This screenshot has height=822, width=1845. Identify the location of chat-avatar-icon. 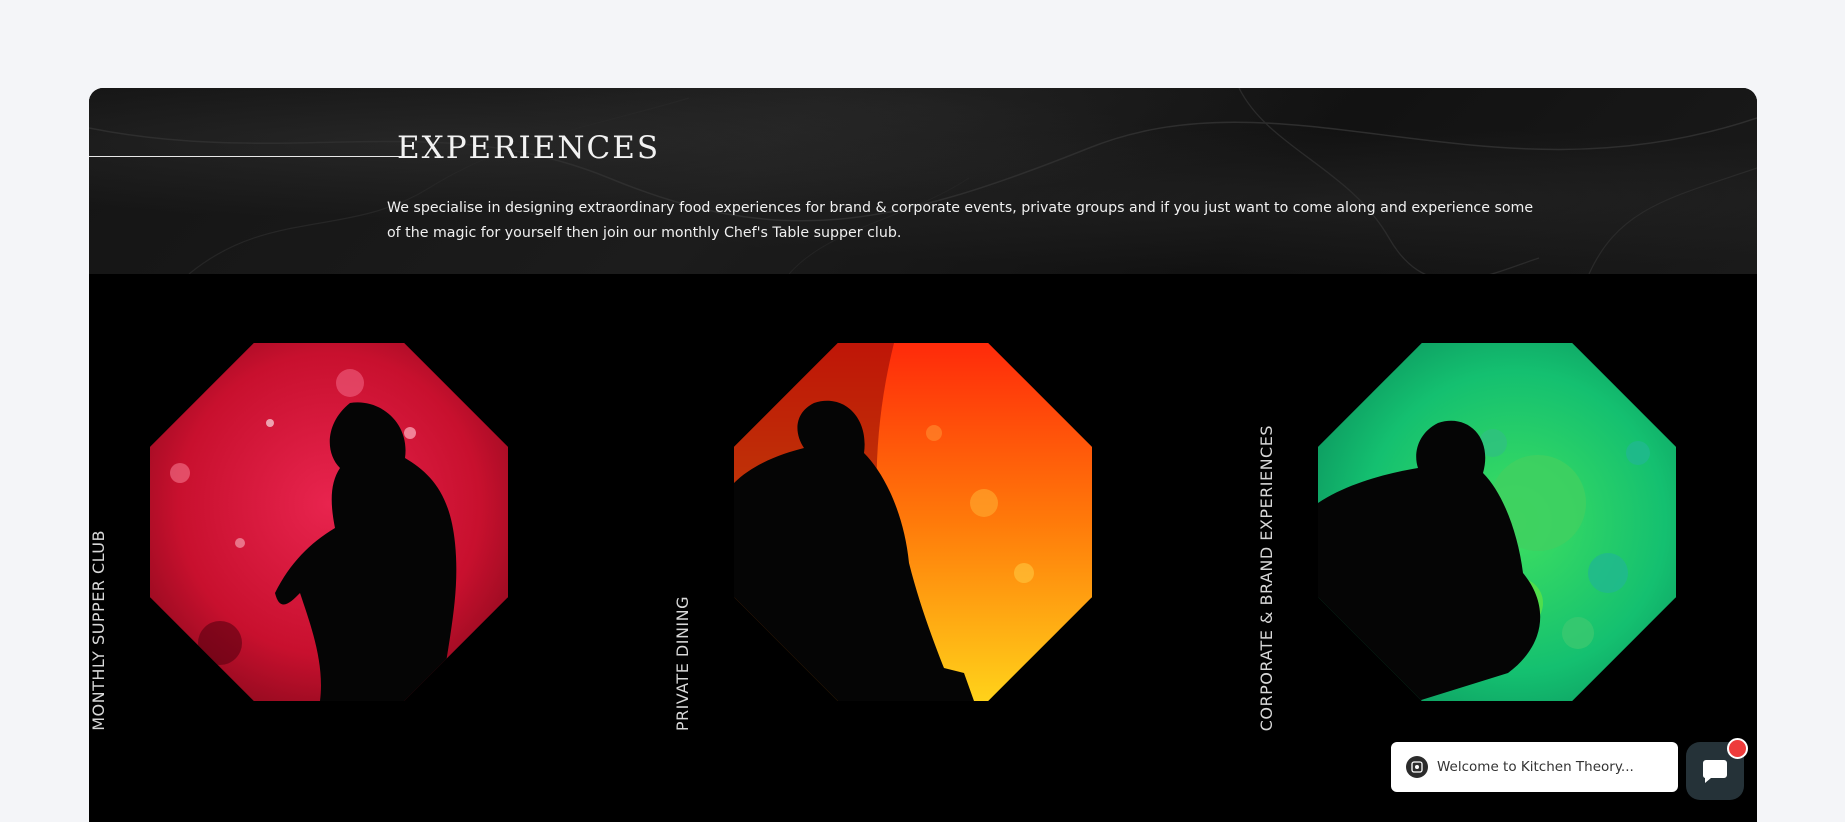
(1417, 767).